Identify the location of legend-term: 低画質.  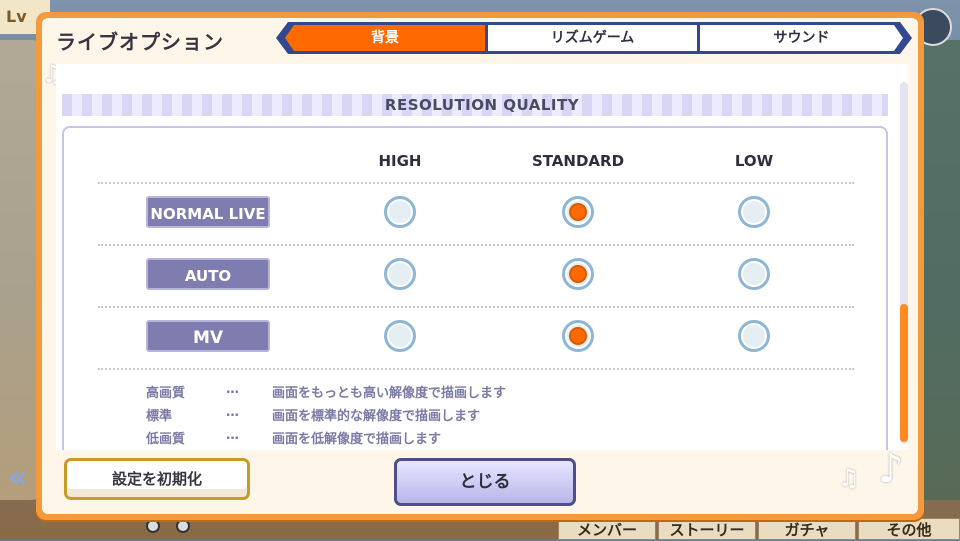
(166, 439).